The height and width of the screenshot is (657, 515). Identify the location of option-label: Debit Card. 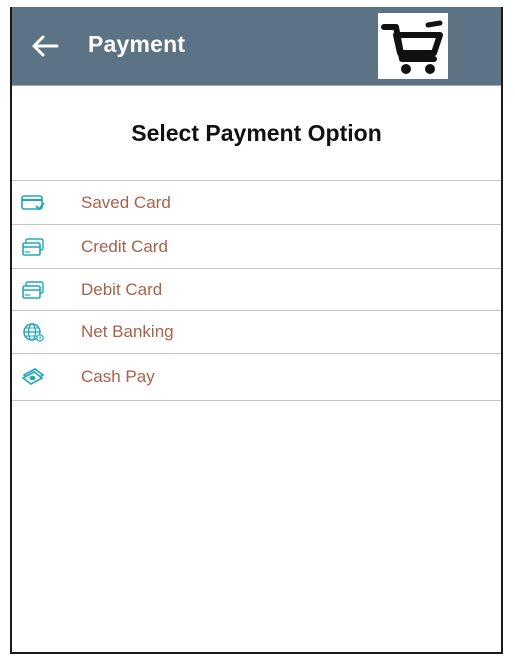
(122, 289).